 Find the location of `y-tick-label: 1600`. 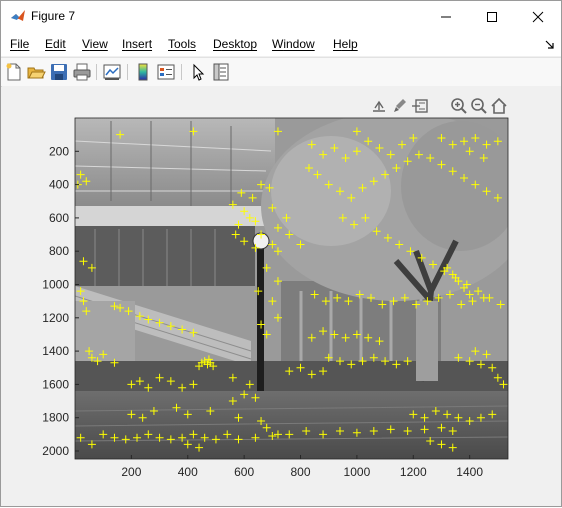

y-tick-label: 1600 is located at coordinates (55, 384).